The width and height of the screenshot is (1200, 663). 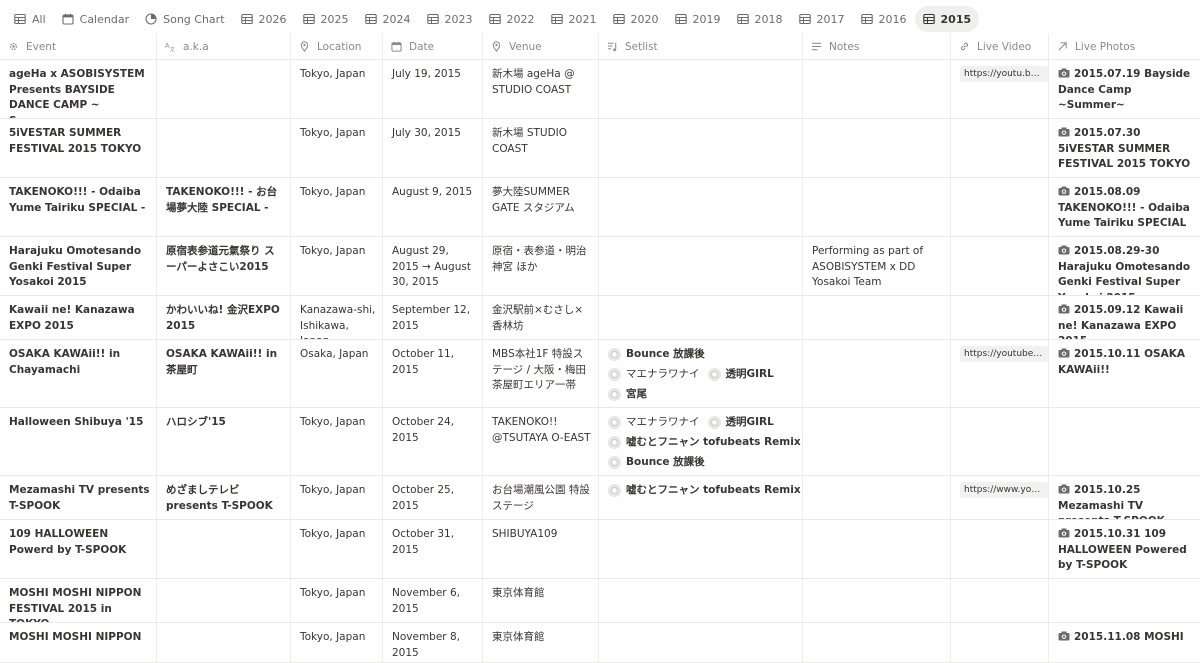 What do you see at coordinates (701, 46) in the screenshot?
I see `column-header-setlist: Setlist` at bounding box center [701, 46].